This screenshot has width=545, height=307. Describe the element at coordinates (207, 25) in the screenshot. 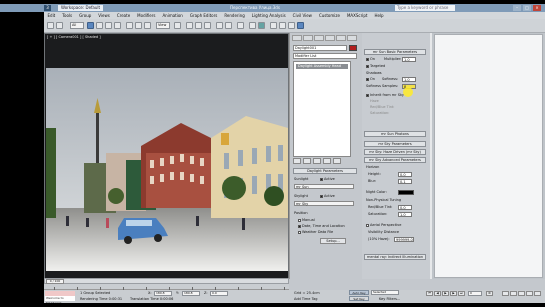

I see `percent-snap-icon` at that location.